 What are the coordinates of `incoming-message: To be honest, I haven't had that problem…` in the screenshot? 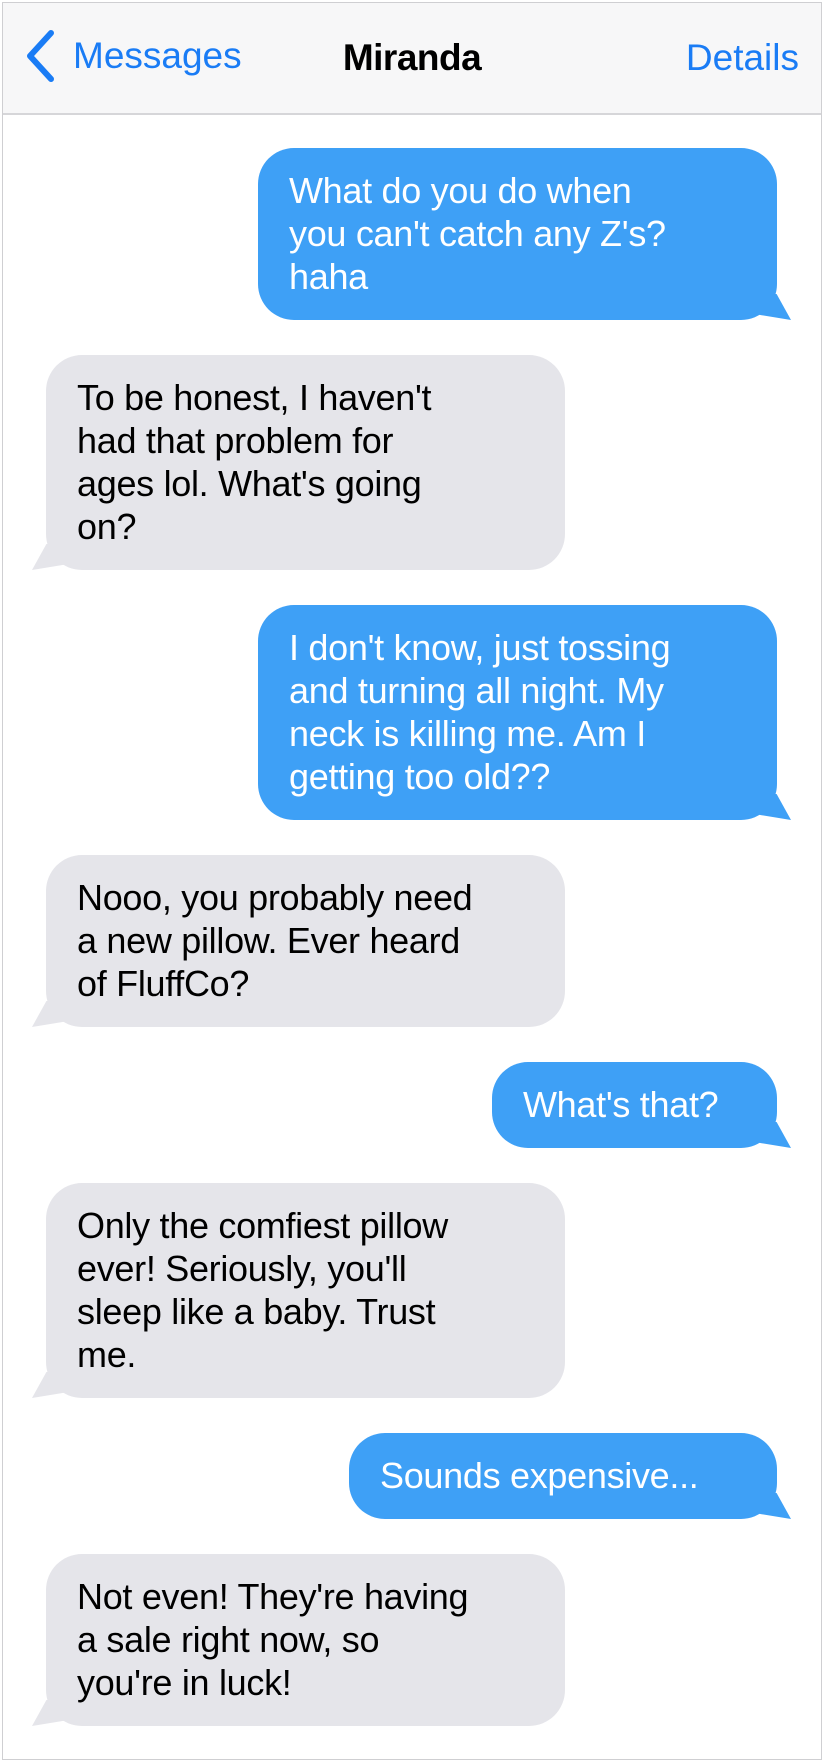 It's located at (305, 462).